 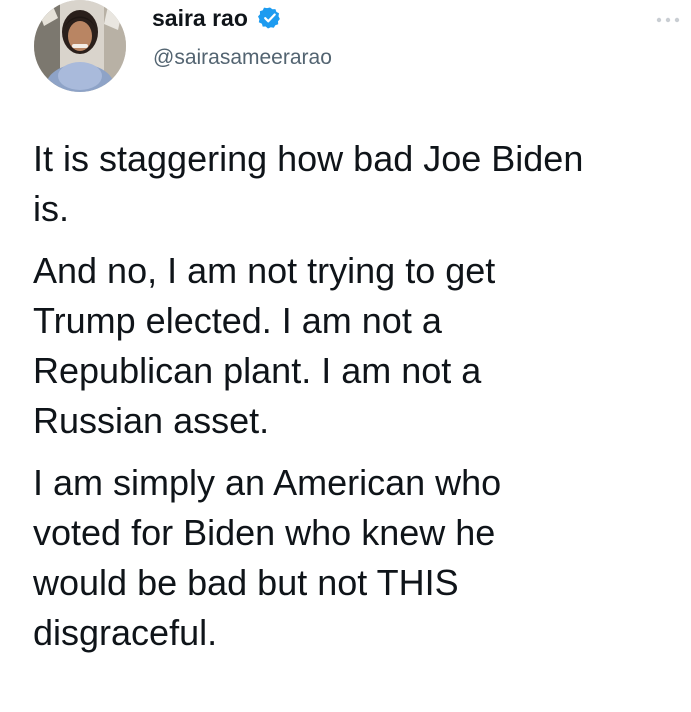 I want to click on tweet-paragraph-1: It is staggering how bad Joe Biden is., so click(x=308, y=183).